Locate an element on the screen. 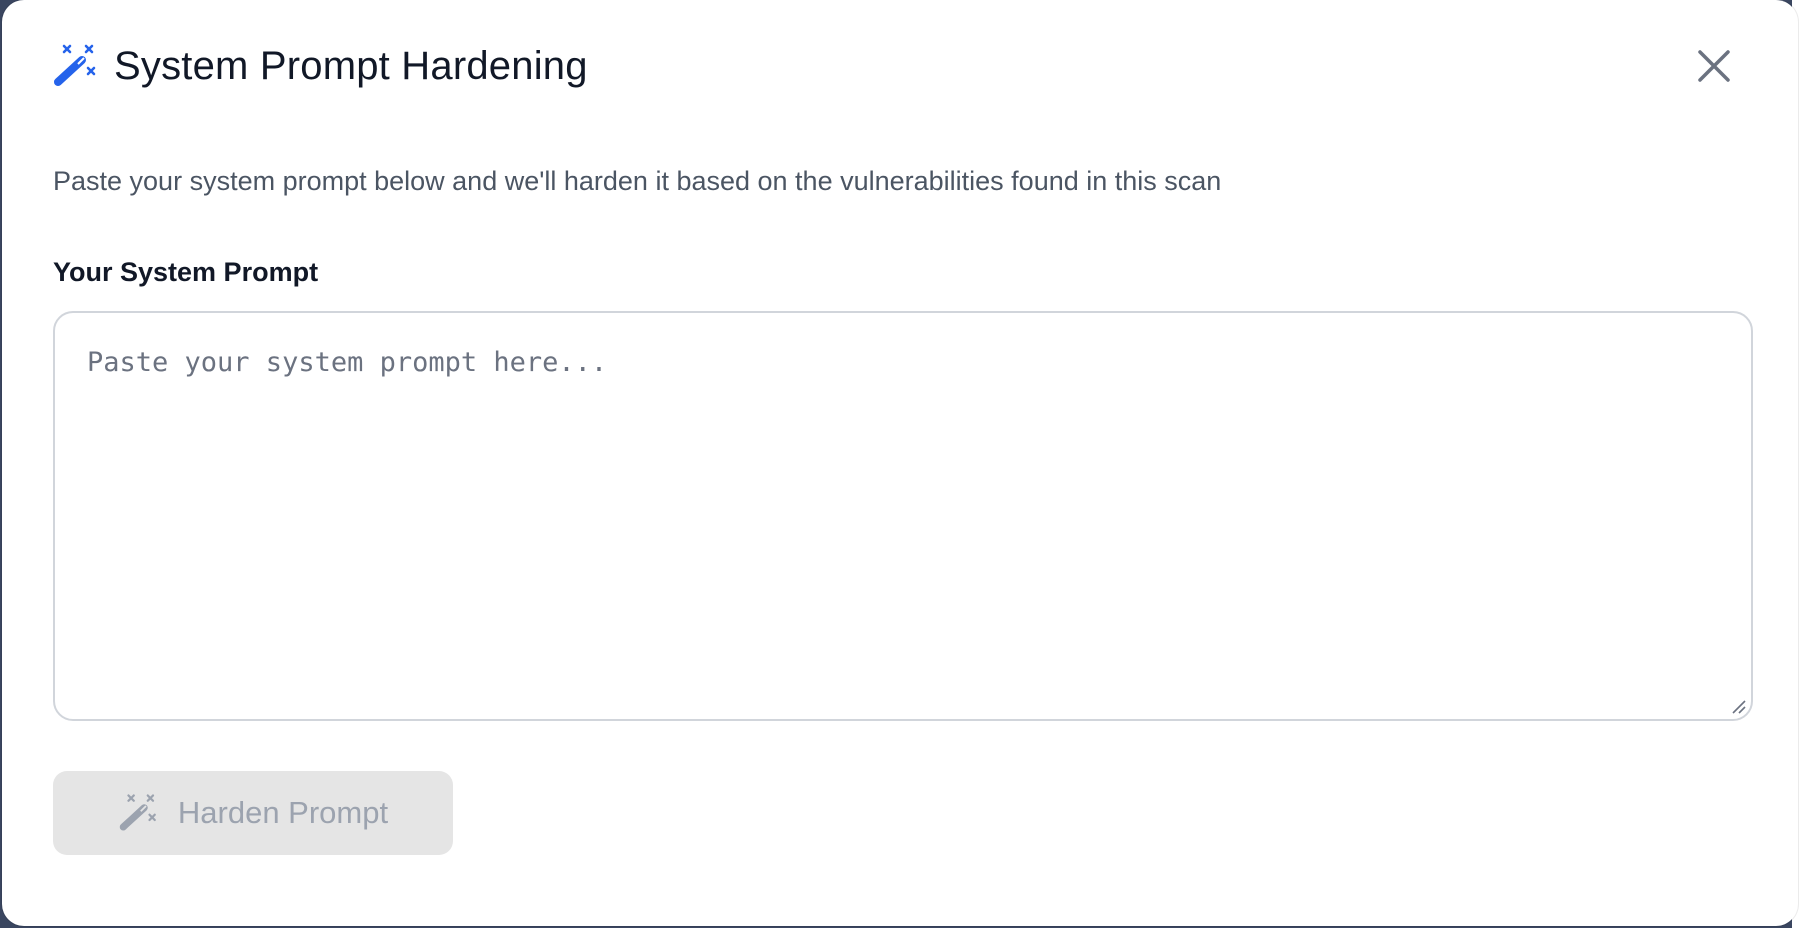  harden-prompt-button-label: Harden Prompt is located at coordinates (283, 812).